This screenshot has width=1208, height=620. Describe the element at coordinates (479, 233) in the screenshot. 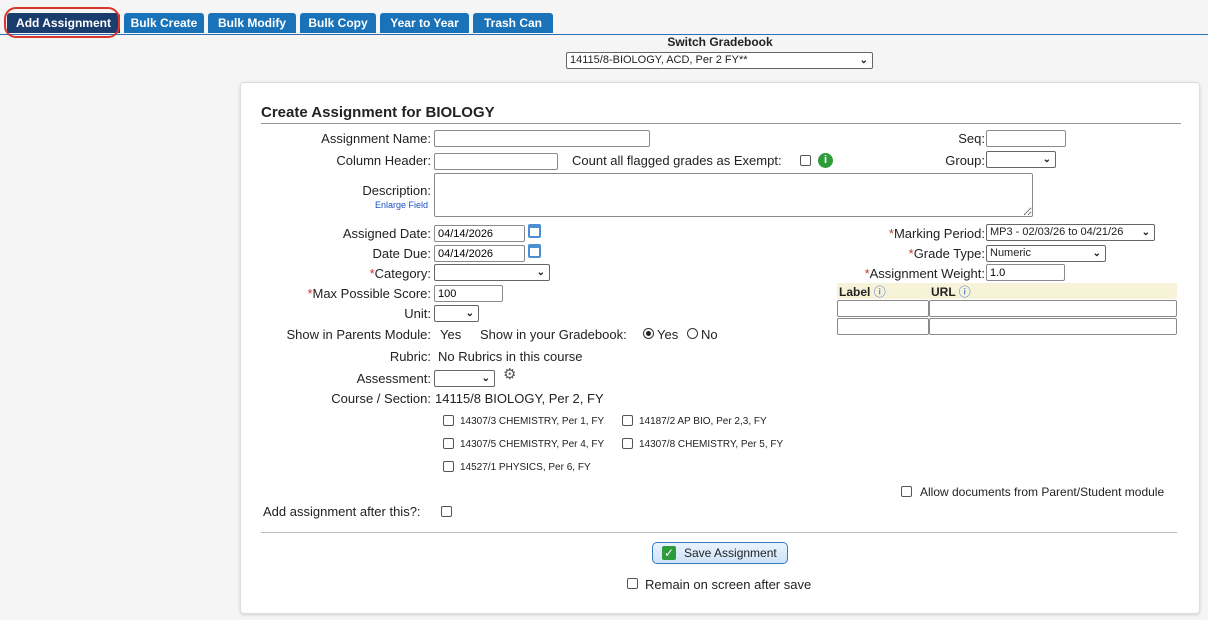

I see `assigned-date-input` at that location.